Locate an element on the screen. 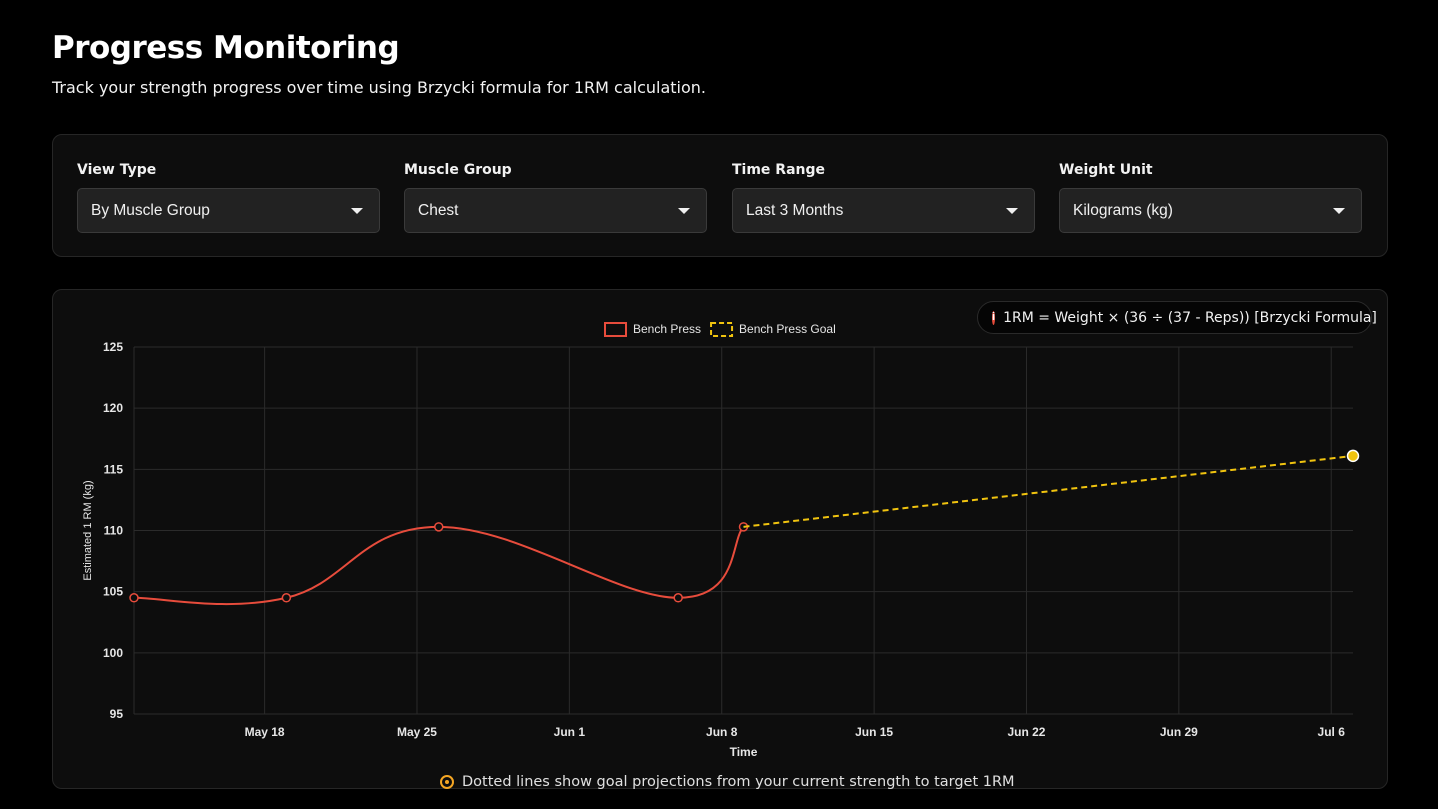 Image resolution: width=1438 pixels, height=809 pixels. y-tick-label: 100 is located at coordinates (113, 653).